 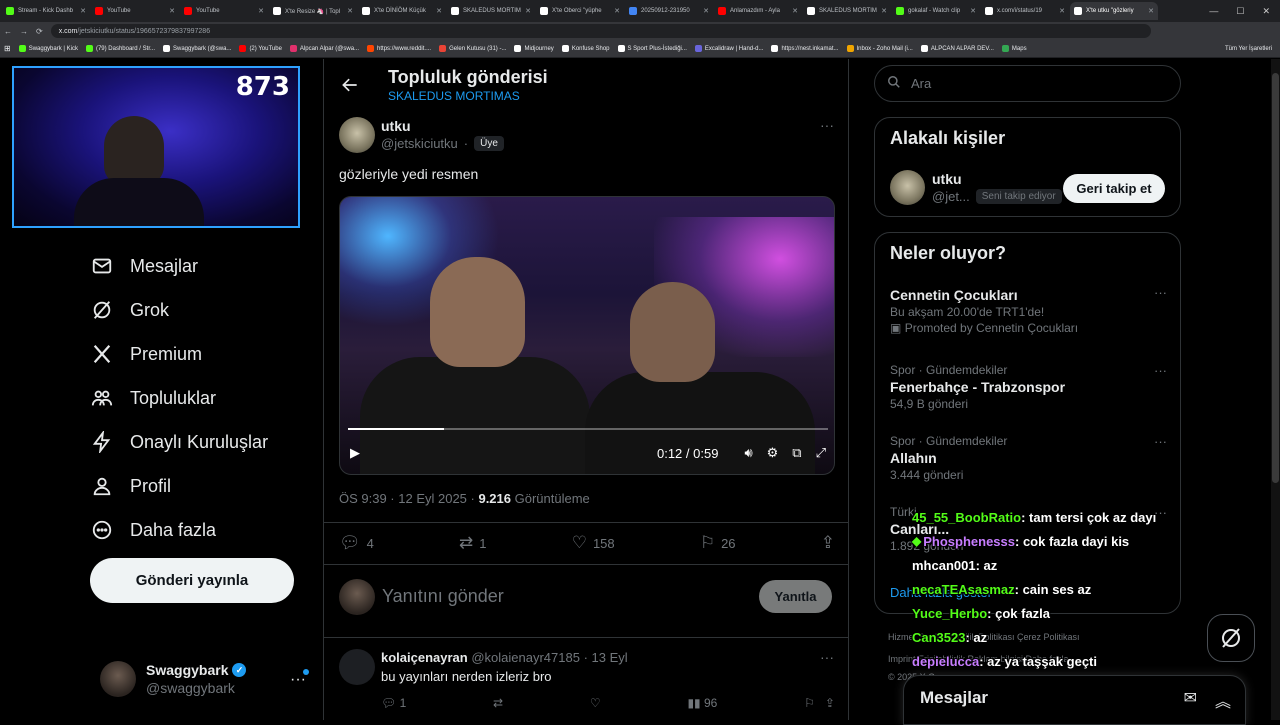 I want to click on community-link: SKALEDUS MORTIMAS, so click(x=454, y=96).